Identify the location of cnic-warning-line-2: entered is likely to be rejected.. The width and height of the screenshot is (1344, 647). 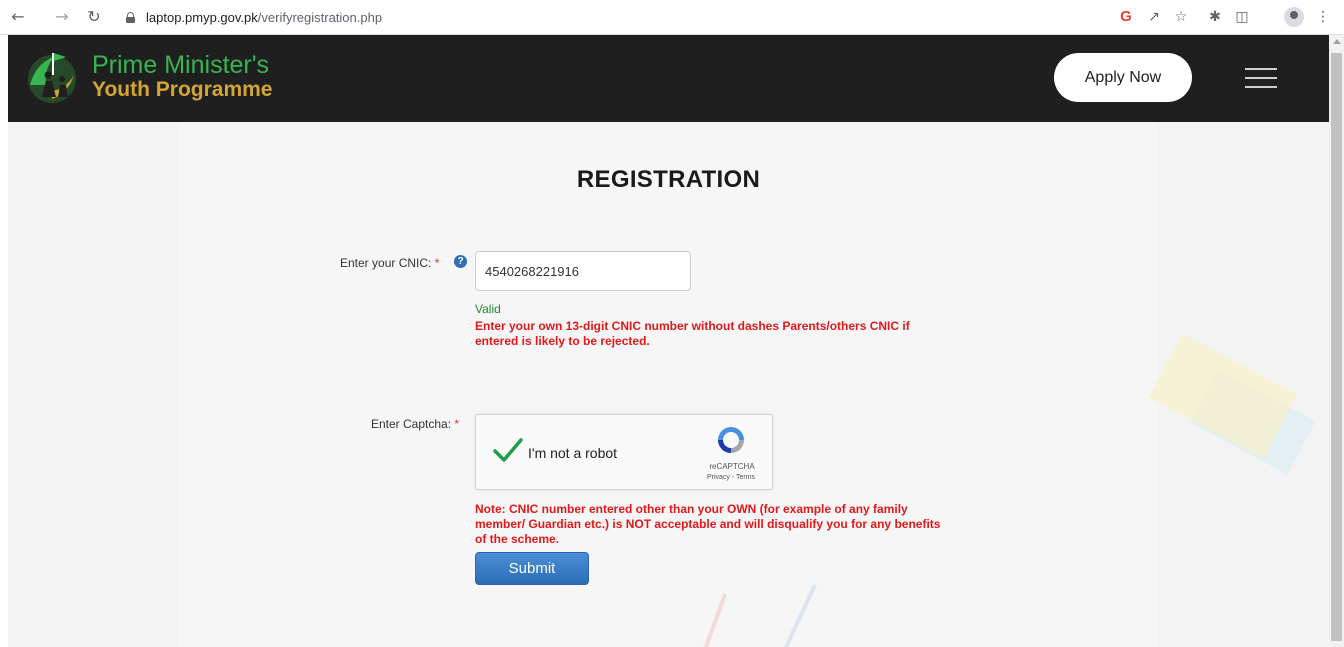
(562, 341).